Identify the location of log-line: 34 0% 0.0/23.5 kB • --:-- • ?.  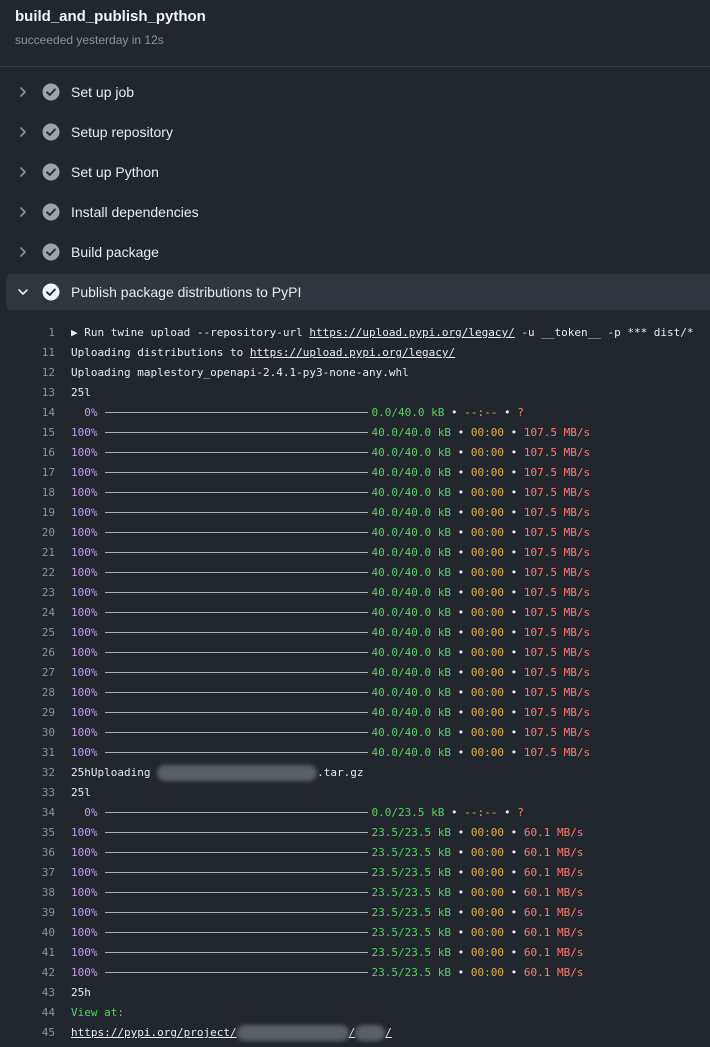
(355, 813).